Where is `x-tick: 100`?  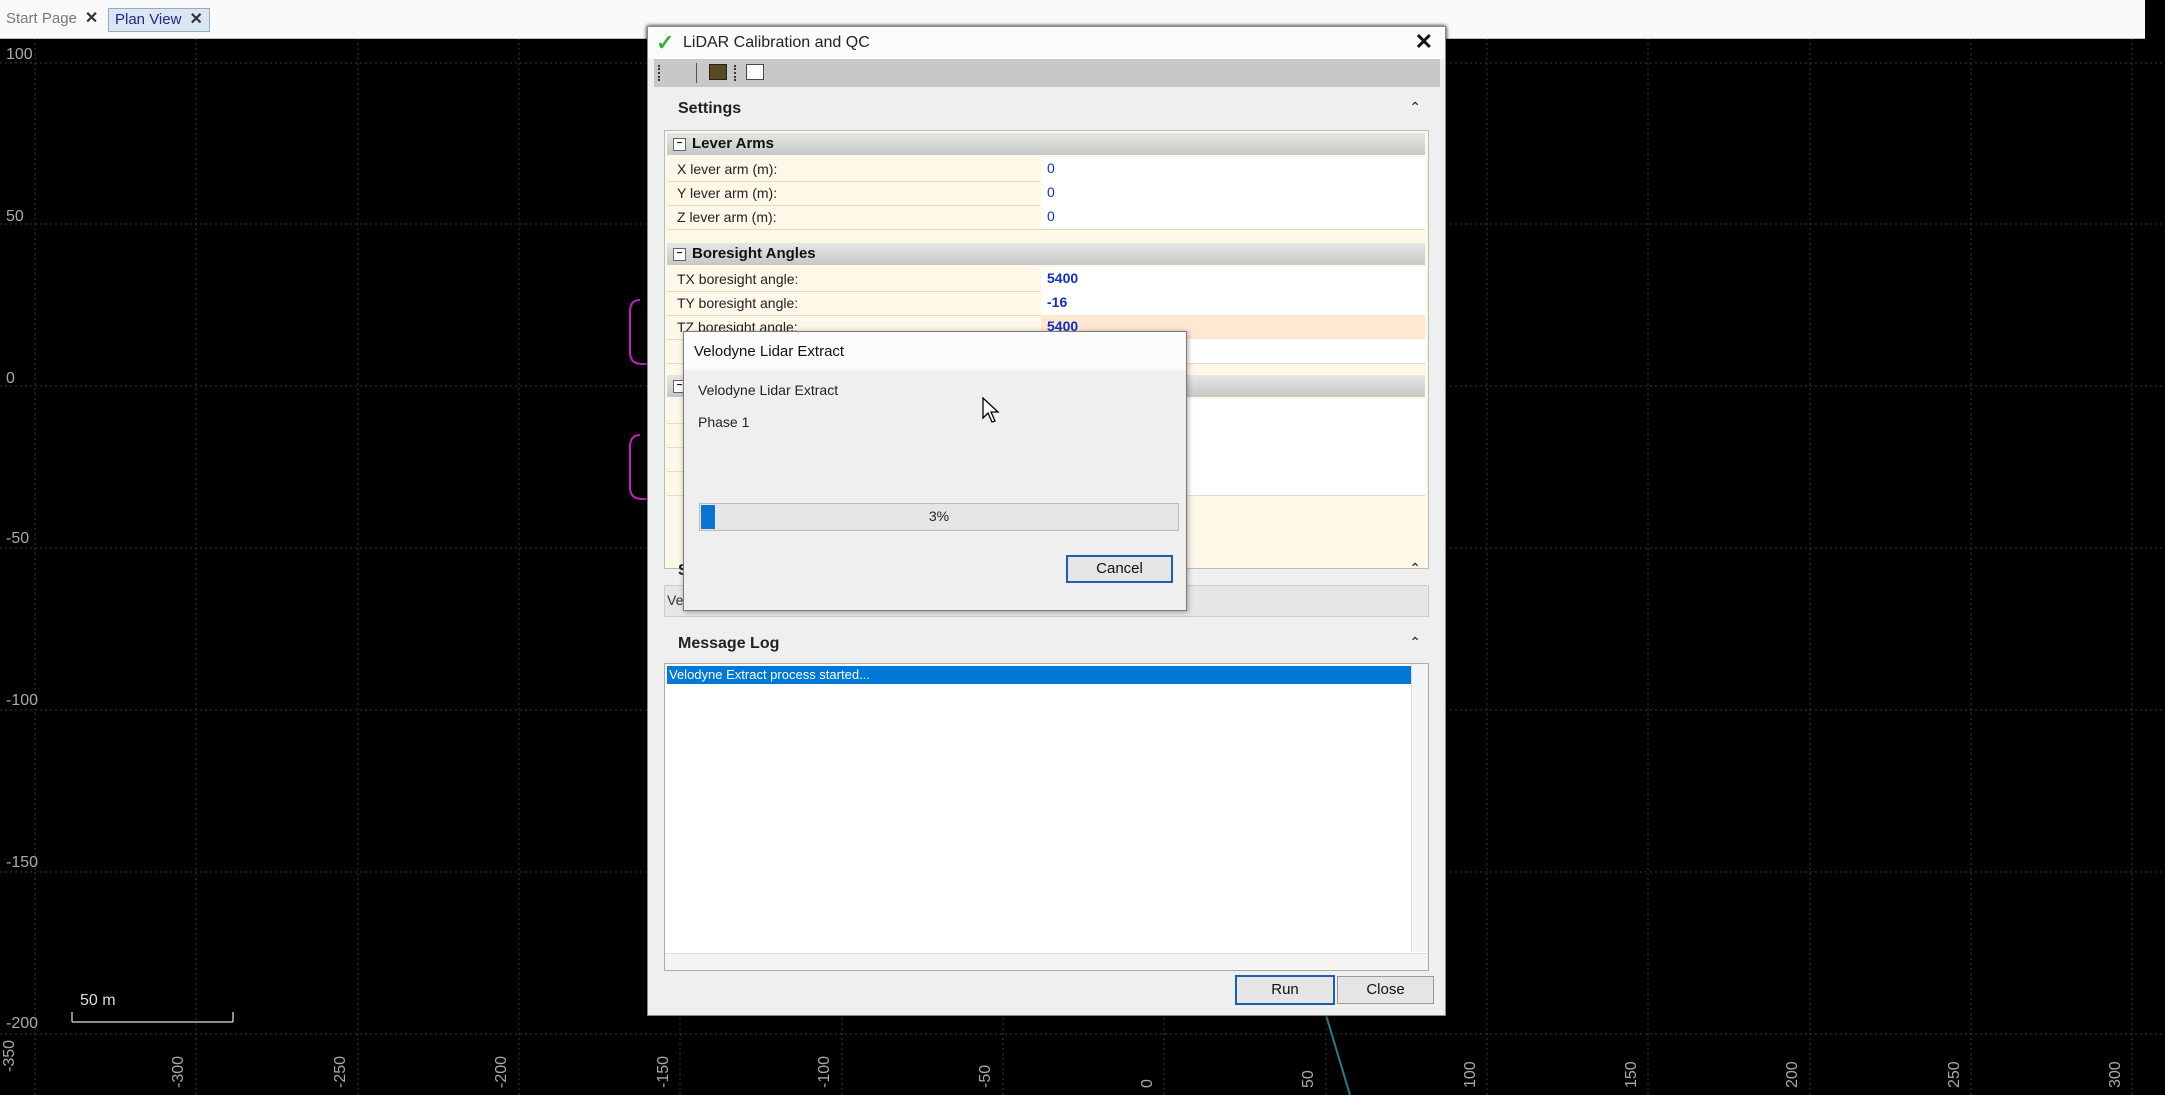 x-tick: 100 is located at coordinates (1470, 1074).